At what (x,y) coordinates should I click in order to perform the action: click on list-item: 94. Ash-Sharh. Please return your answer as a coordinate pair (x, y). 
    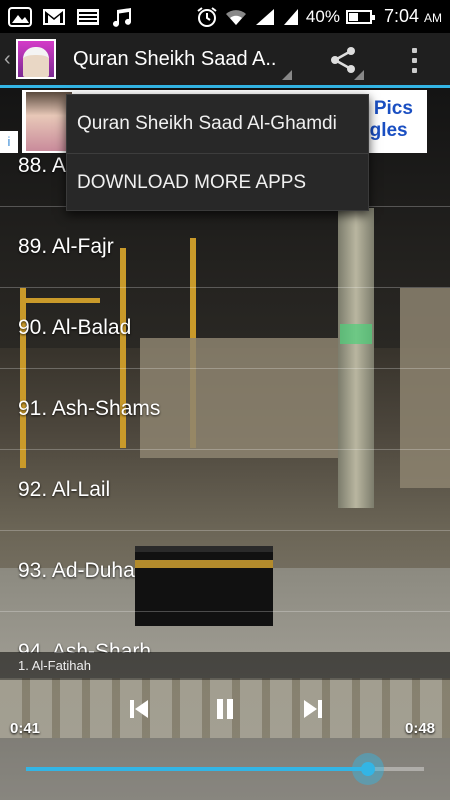
    Looking at the image, I should click on (225, 632).